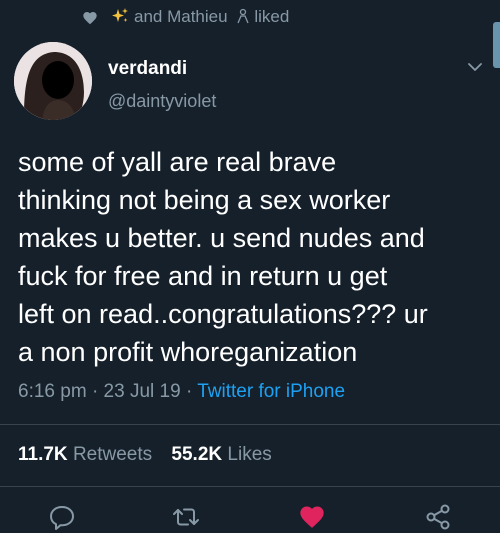 This screenshot has width=500, height=533. Describe the element at coordinates (221, 238) in the screenshot. I see `tweet-line: makes u better. u send nudes and` at that location.